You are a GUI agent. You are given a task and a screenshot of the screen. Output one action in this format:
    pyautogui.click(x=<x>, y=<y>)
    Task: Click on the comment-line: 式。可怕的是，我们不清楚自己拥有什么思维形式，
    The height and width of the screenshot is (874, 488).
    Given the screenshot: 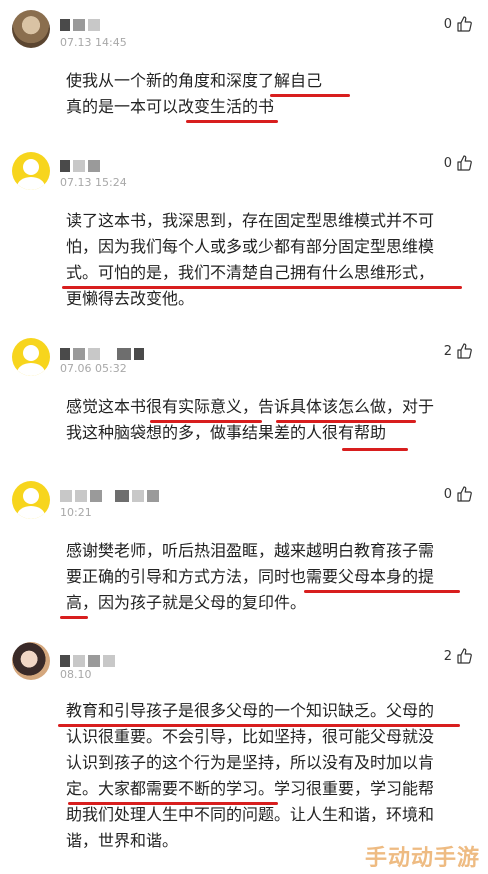 What is the action you would take?
    pyautogui.click(x=250, y=272)
    